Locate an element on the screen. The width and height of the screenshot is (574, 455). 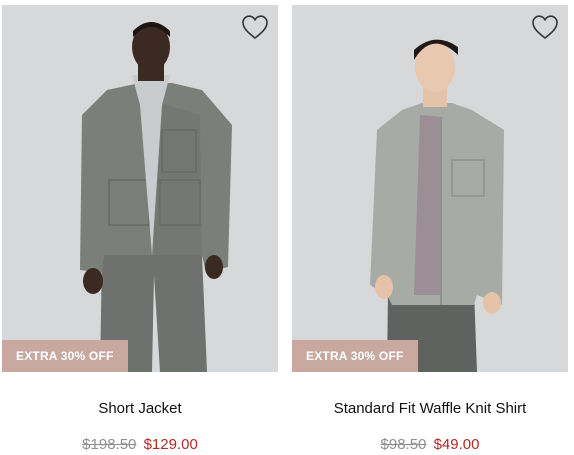
sale-price: $129.00 is located at coordinates (170, 444).